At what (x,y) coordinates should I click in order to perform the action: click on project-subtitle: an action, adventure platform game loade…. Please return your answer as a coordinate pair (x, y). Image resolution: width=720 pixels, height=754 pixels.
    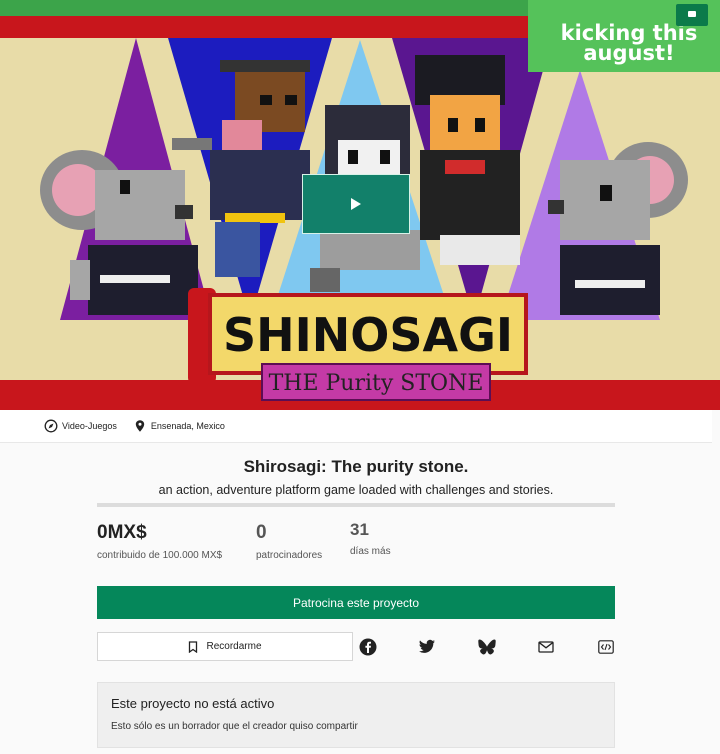
    Looking at the image, I should click on (356, 490).